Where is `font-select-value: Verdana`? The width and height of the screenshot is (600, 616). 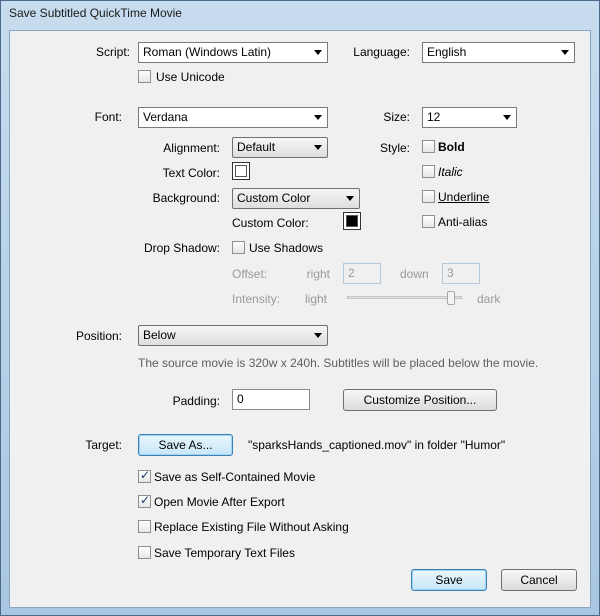 font-select-value: Verdana is located at coordinates (165, 117).